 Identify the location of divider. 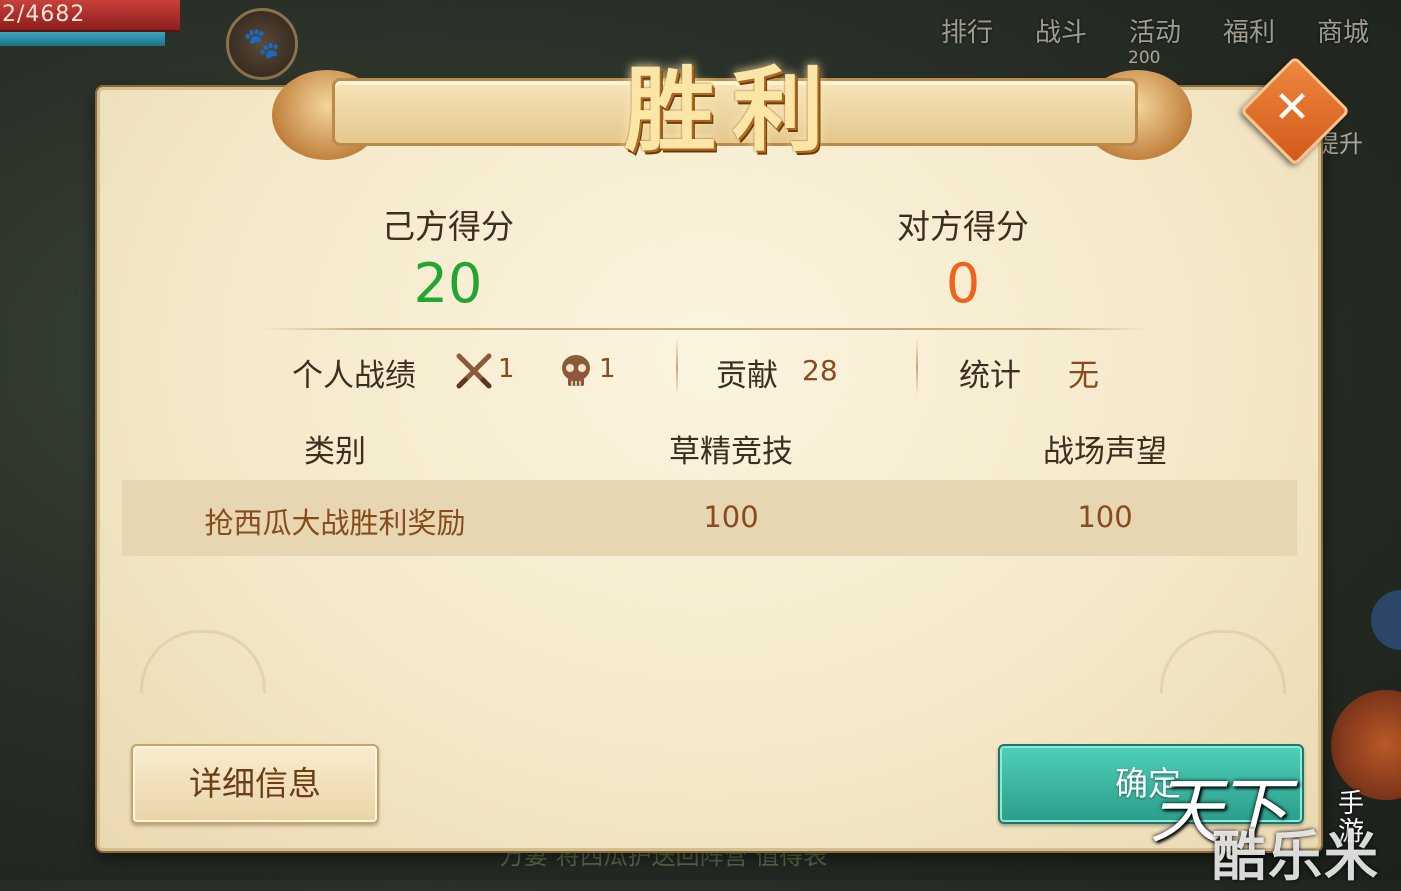
(706, 329).